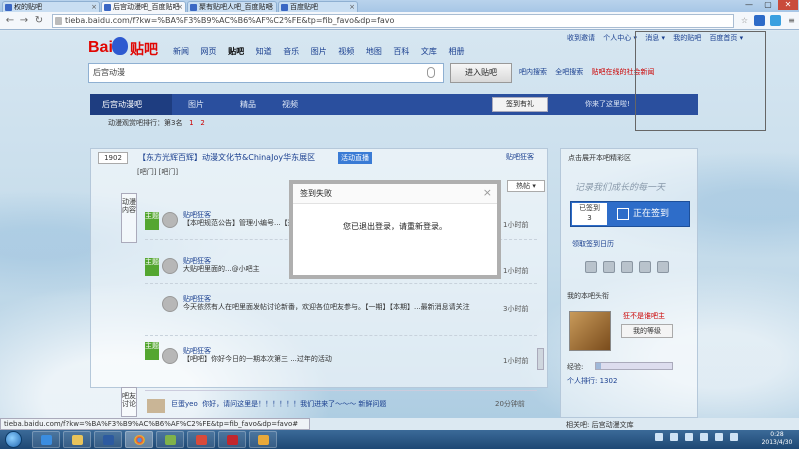 This screenshot has width=799, height=449. Describe the element at coordinates (131, 48) in the screenshot. I see `baidu-tieba-logo: Bai 贴吧` at that location.